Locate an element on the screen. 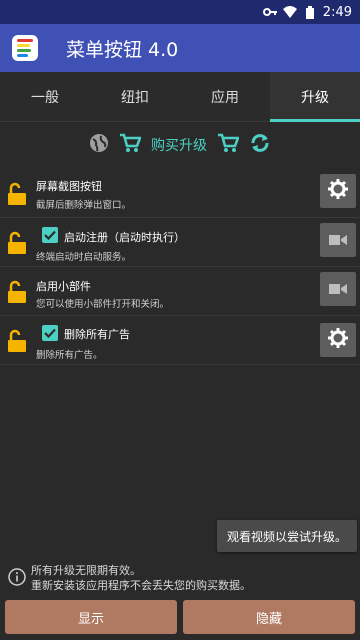 This screenshot has width=360, height=640. setting-start-on-boot: 启动注册（启动时执行） 终端启动时启动服务。 is located at coordinates (180, 243).